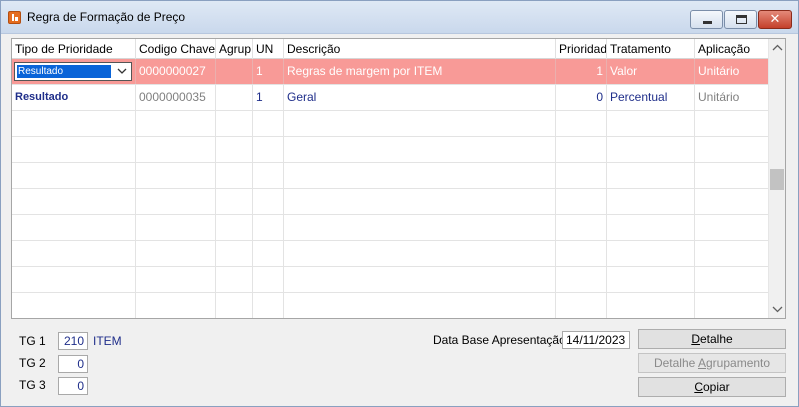 Image resolution: width=799 pixels, height=407 pixels. What do you see at coordinates (74, 49) in the screenshot?
I see `col-tipo-prioridade: Tipo de Prioridade` at bounding box center [74, 49].